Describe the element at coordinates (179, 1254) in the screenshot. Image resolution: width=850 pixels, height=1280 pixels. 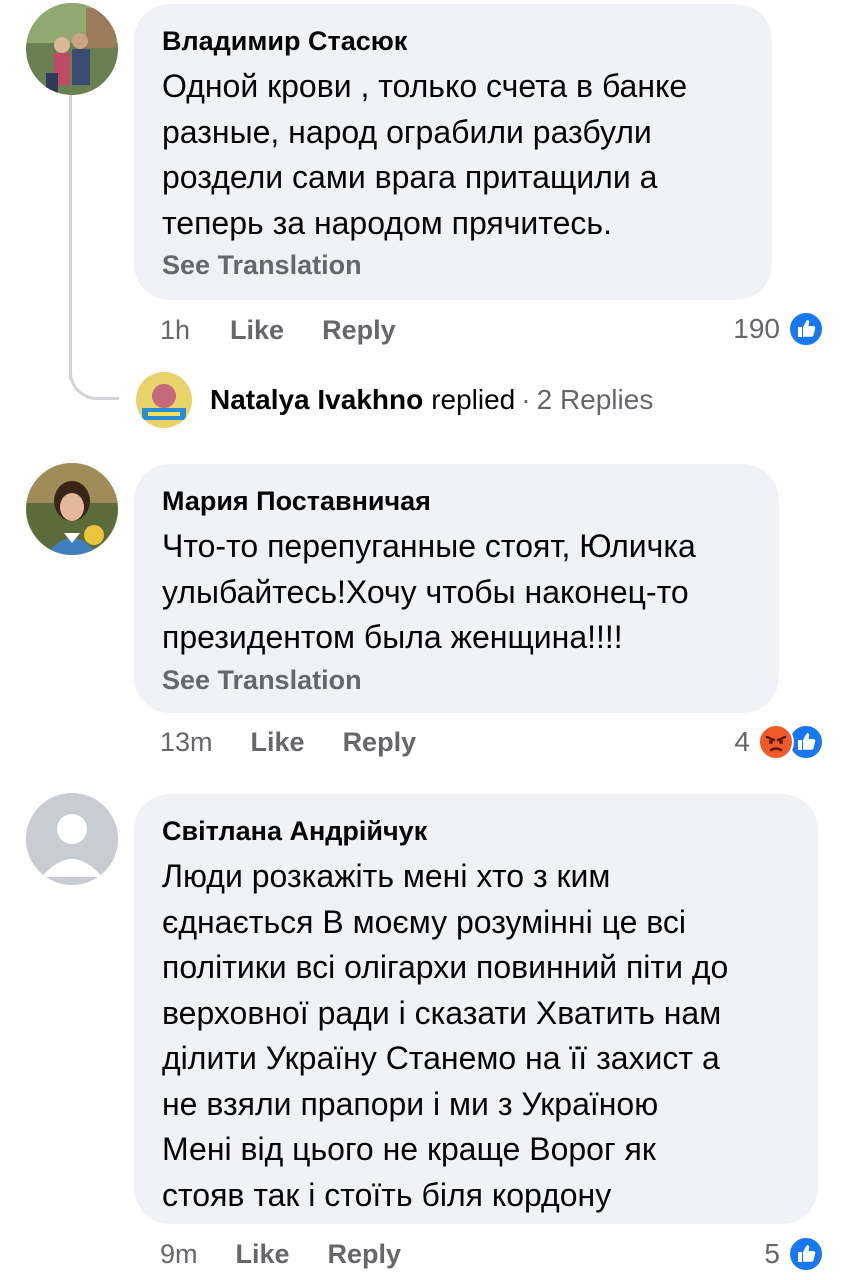
I see `comment-timestamp: 9m` at that location.